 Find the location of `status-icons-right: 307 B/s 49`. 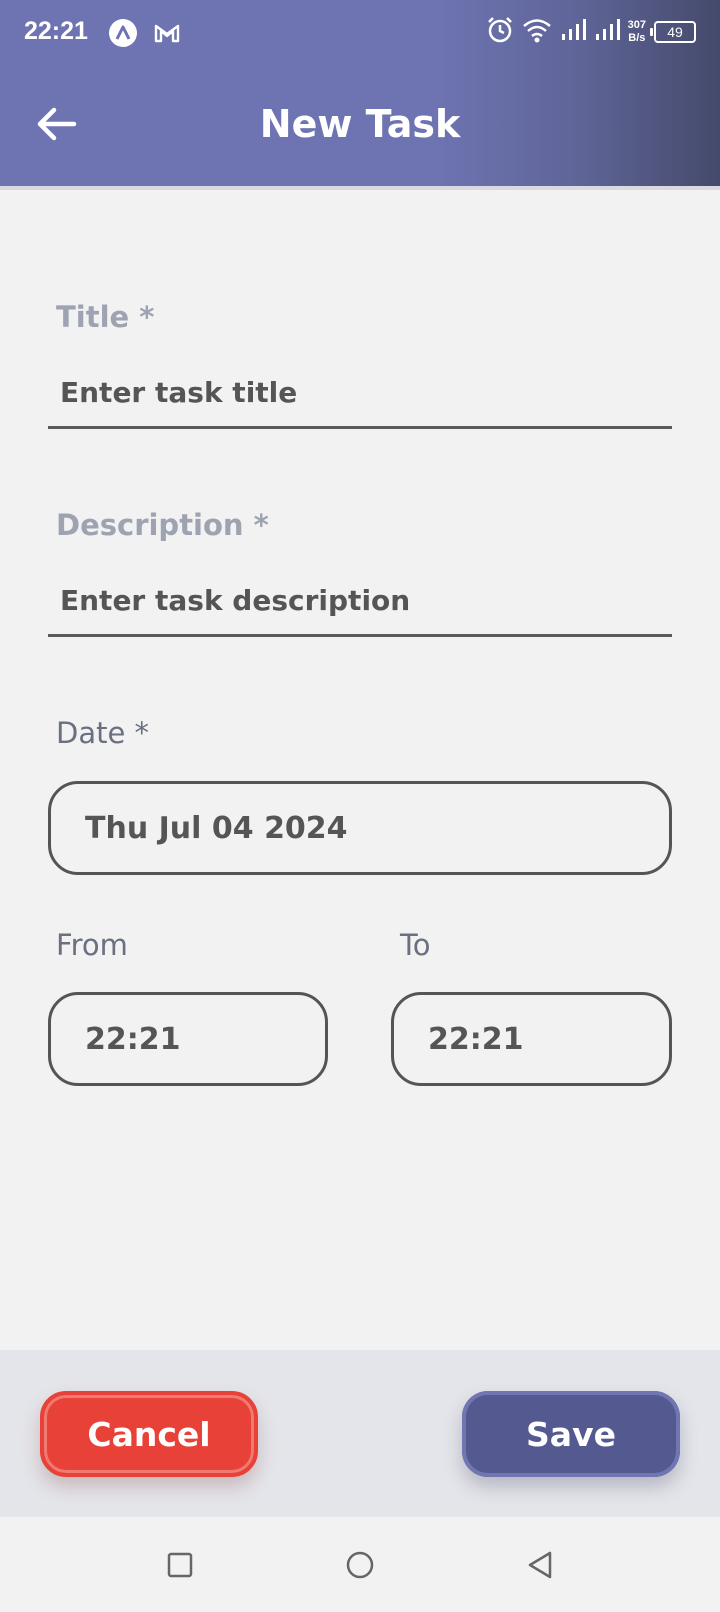

status-icons-right: 307 B/s 49 is located at coordinates (591, 32).